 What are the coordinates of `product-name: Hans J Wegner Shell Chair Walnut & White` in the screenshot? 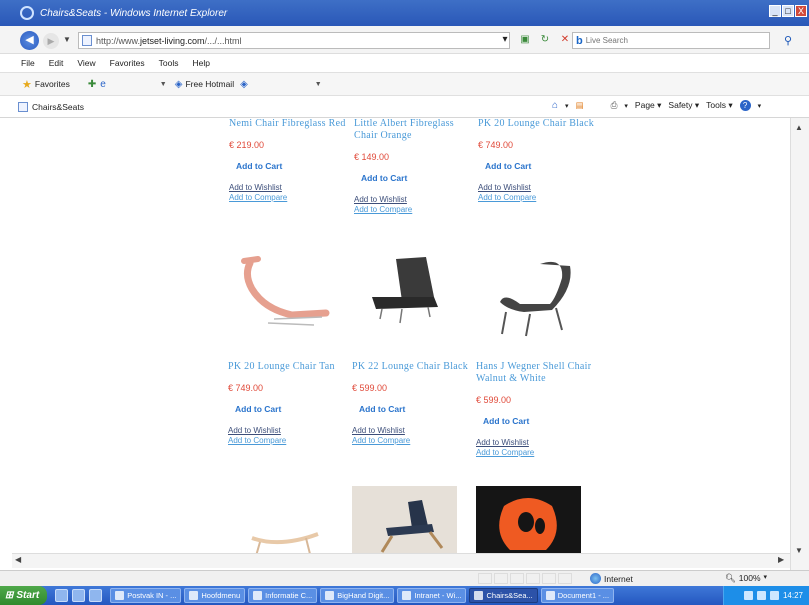 It's located at (536, 373).